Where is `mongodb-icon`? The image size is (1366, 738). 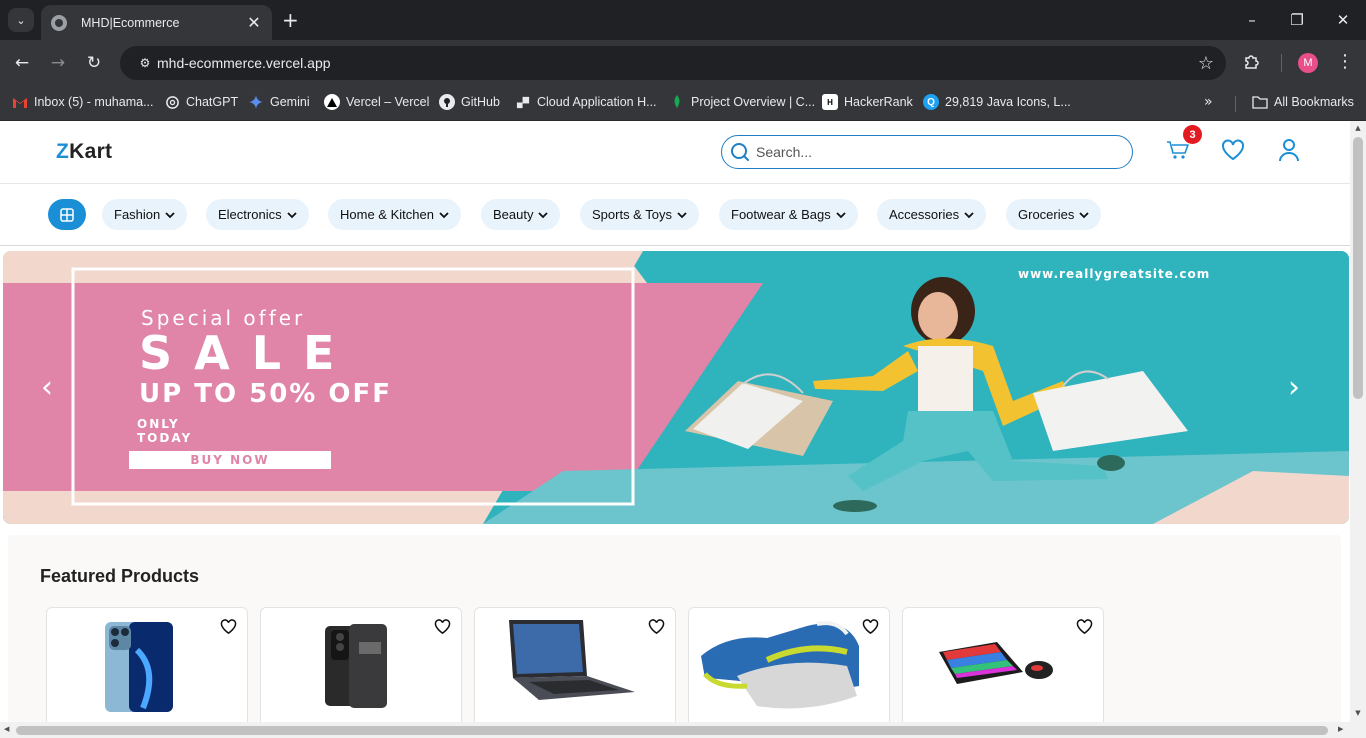
mongodb-icon is located at coordinates (677, 102).